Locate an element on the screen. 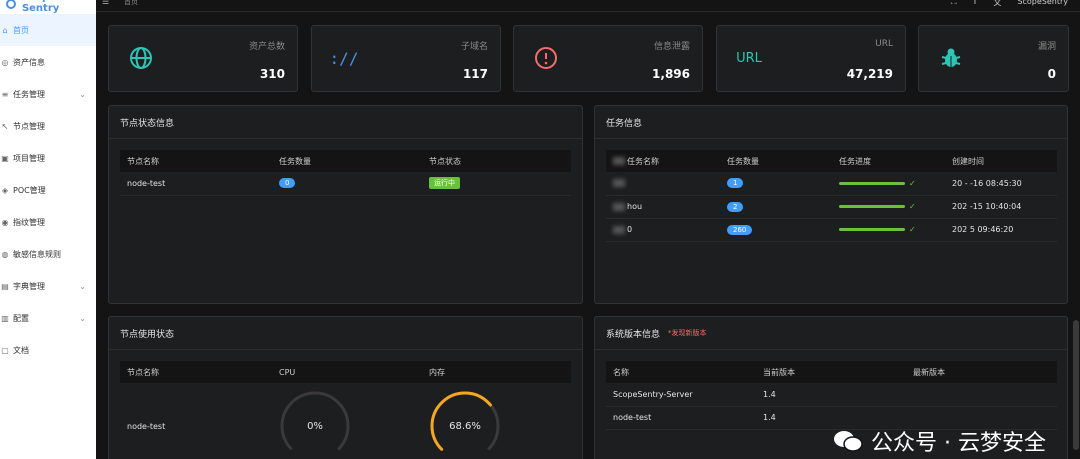  column-header: 内存 is located at coordinates (496, 372).